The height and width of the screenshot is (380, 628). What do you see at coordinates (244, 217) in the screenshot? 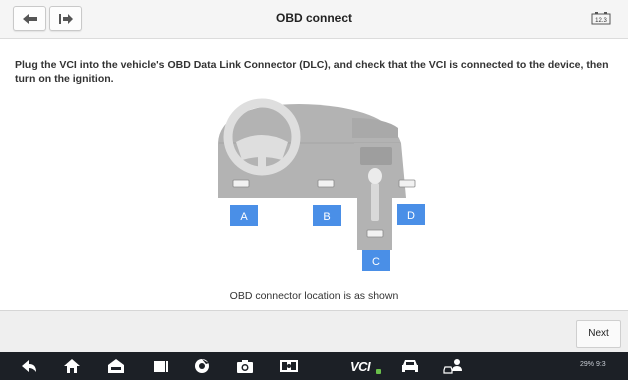
I see `label-a: A` at bounding box center [244, 217].